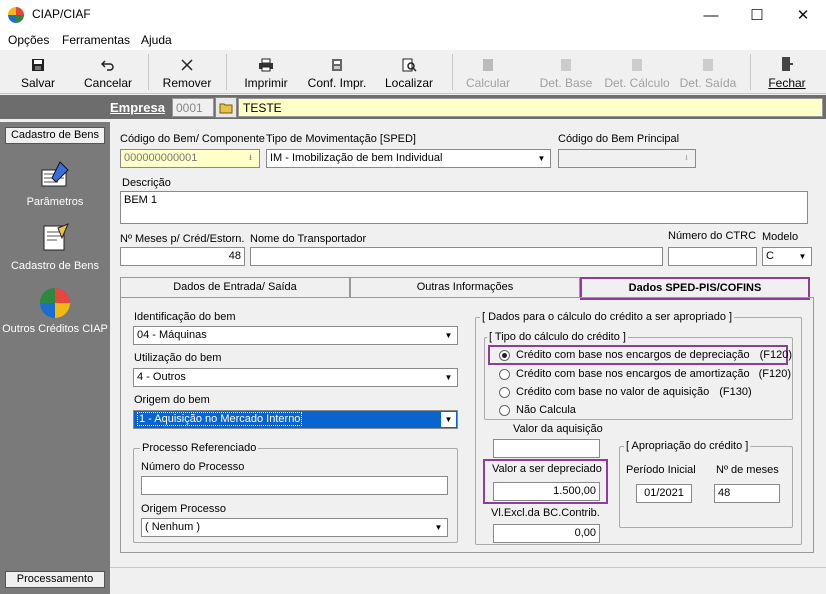 The height and width of the screenshot is (594, 826). I want to click on valor-aquisicao-label: Valor da aquisição, so click(558, 429).